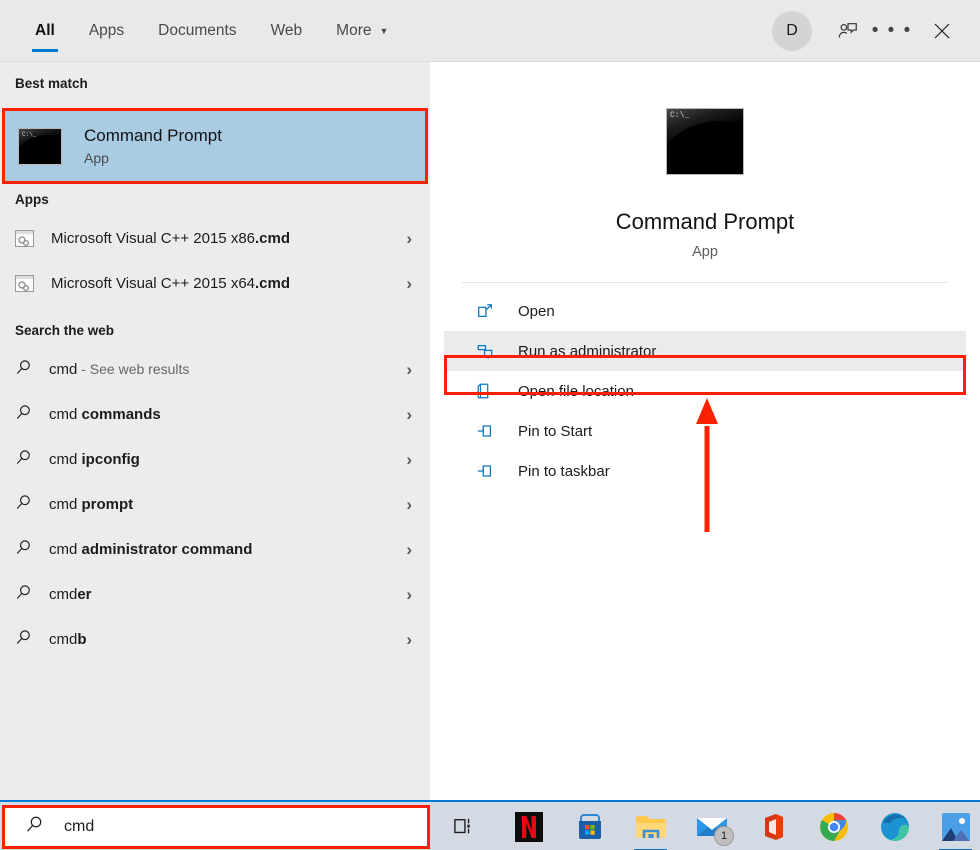 This screenshot has width=980, height=850. What do you see at coordinates (833, 826) in the screenshot?
I see `taskbar-item-google-chrome` at bounding box center [833, 826].